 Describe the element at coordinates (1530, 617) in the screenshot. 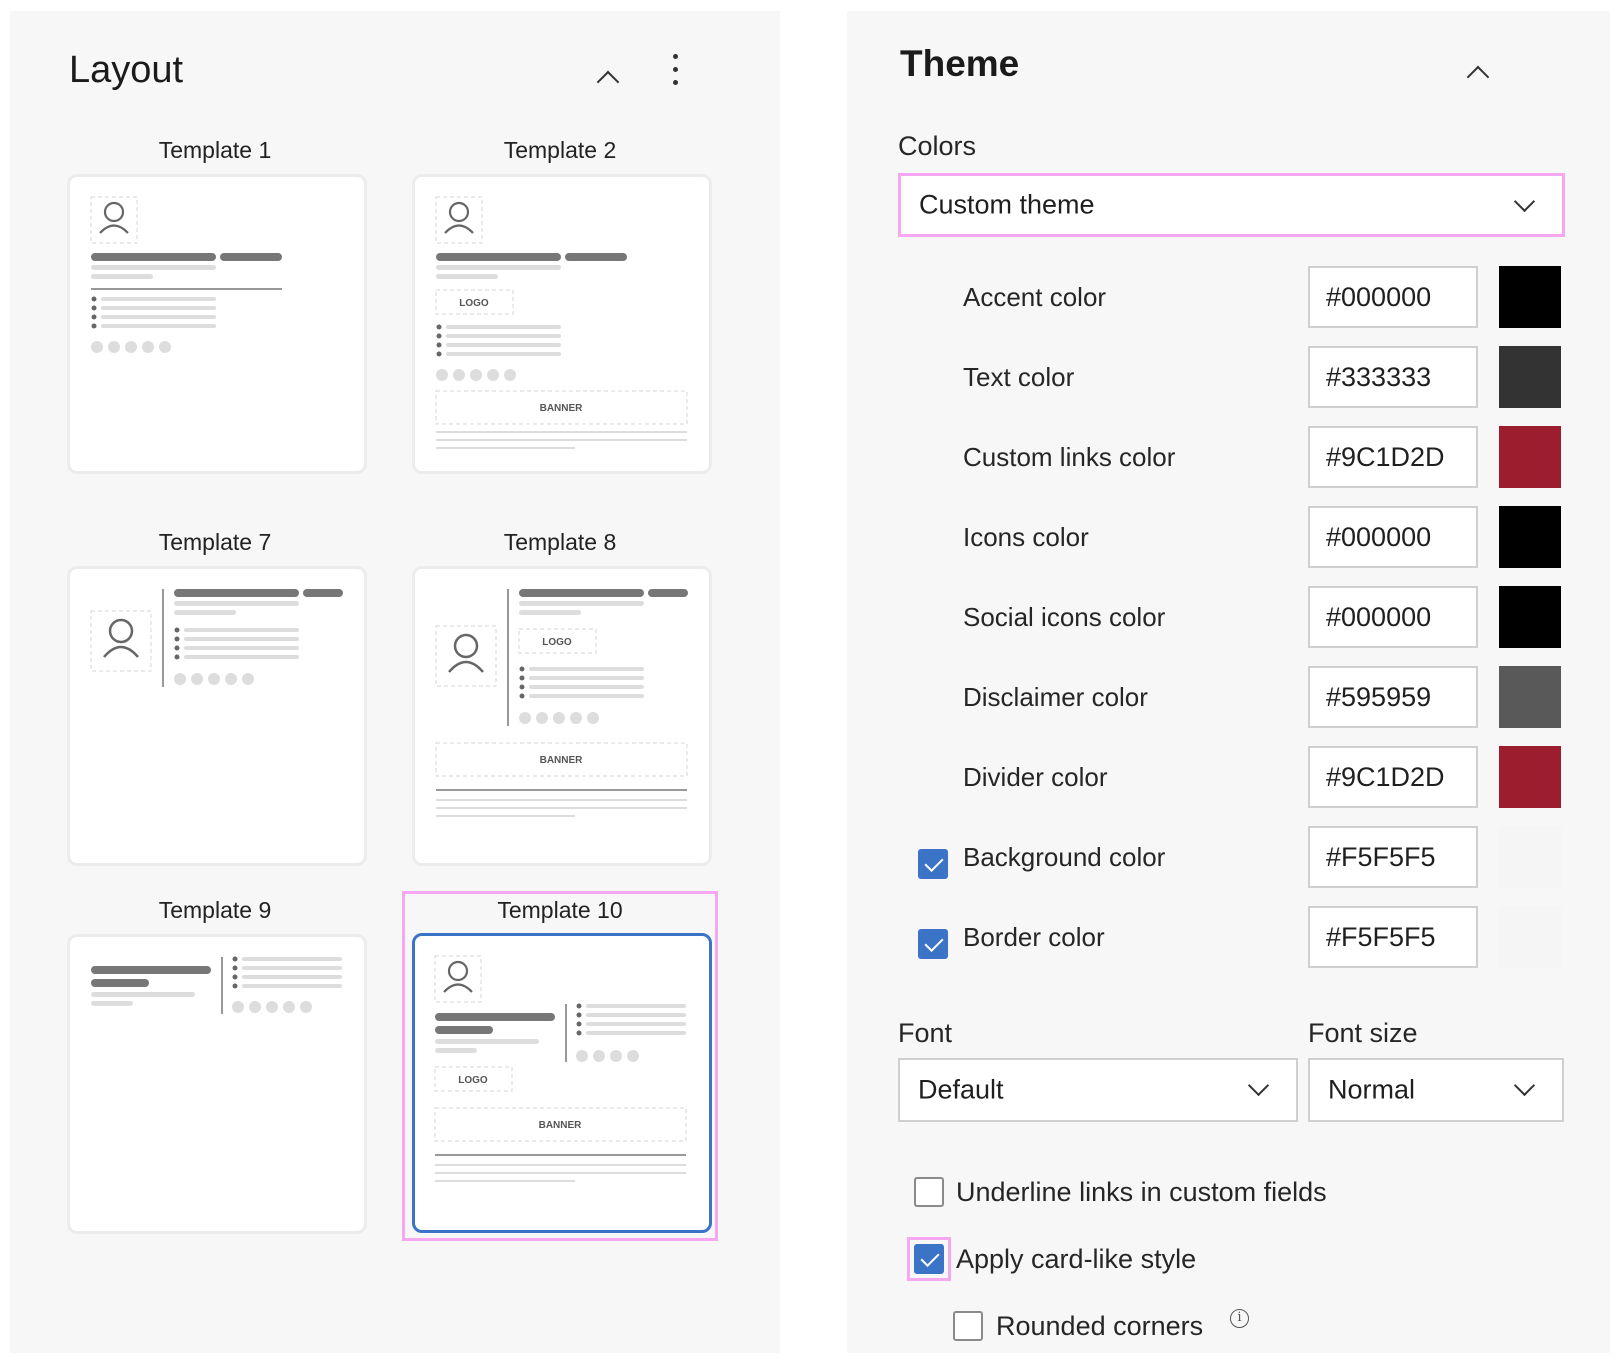

I see `social-icons-color-swatch` at that location.